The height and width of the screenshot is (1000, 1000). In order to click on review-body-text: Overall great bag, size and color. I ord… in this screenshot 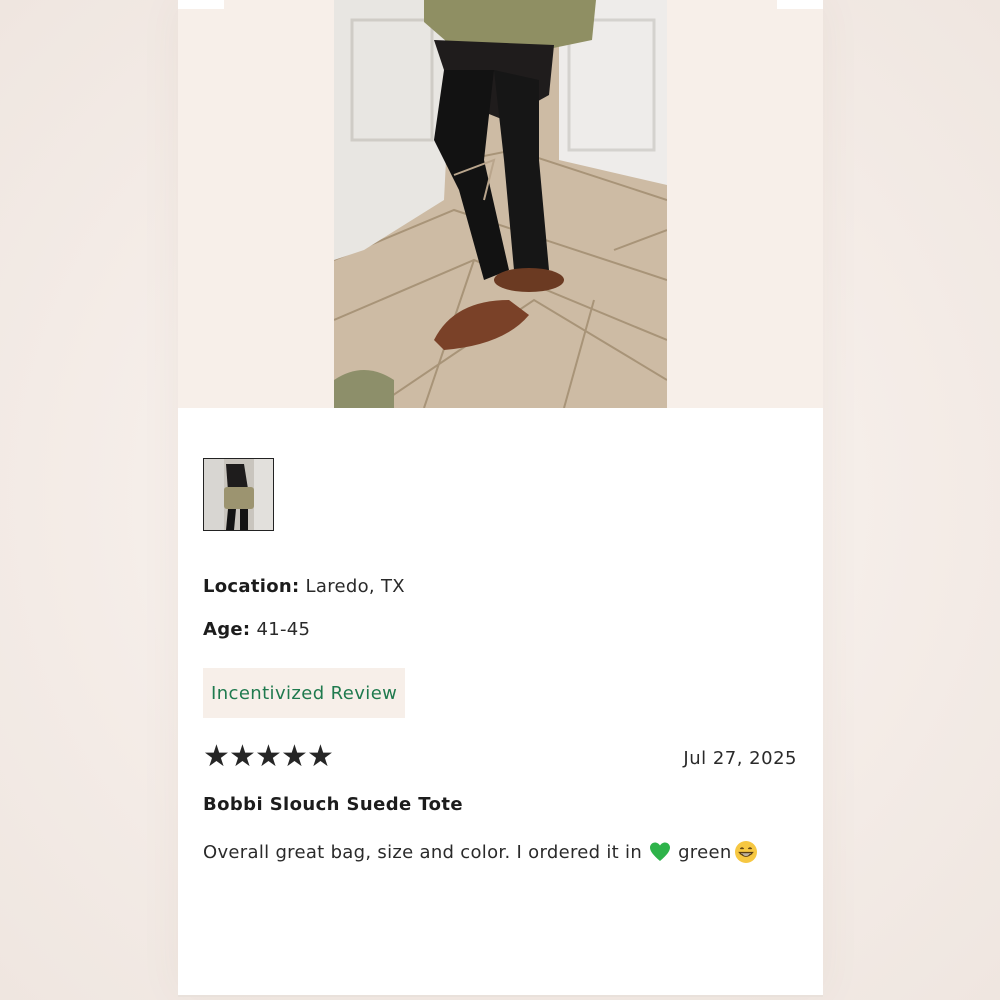, I will do `click(423, 852)`.